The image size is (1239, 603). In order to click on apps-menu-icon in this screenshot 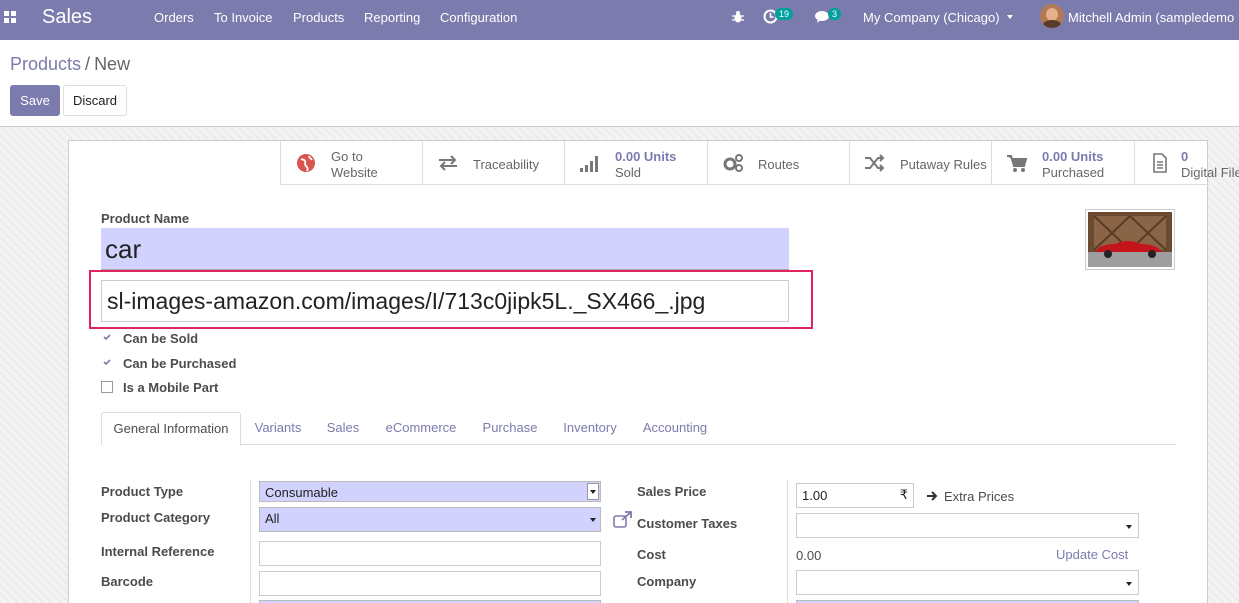, I will do `click(11, 18)`.